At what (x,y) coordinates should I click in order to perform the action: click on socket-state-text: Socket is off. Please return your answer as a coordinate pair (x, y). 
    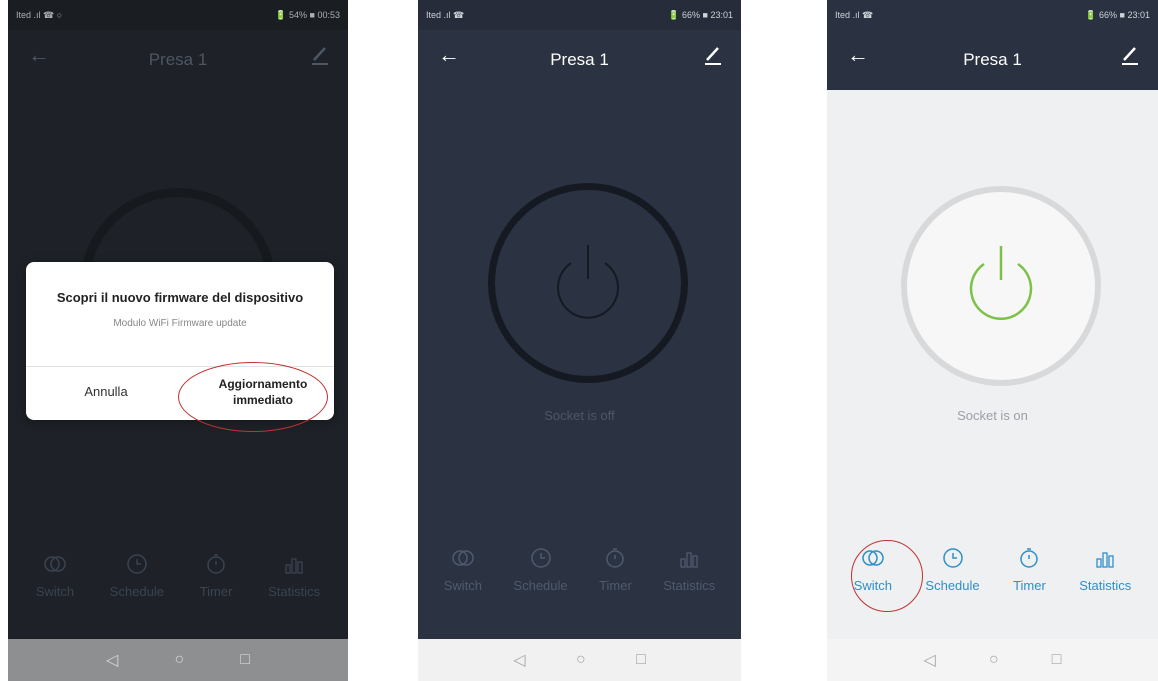
    Looking at the image, I should click on (579, 415).